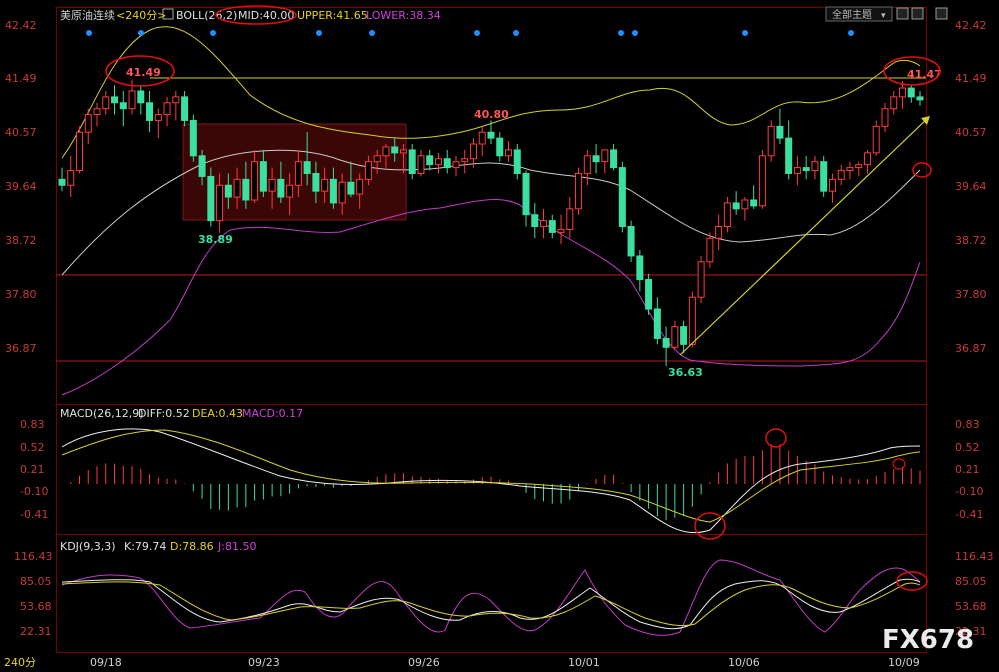 Image resolution: width=999 pixels, height=672 pixels. What do you see at coordinates (491, 476) in the screenshot?
I see `macd-dea-line` at bounding box center [491, 476].